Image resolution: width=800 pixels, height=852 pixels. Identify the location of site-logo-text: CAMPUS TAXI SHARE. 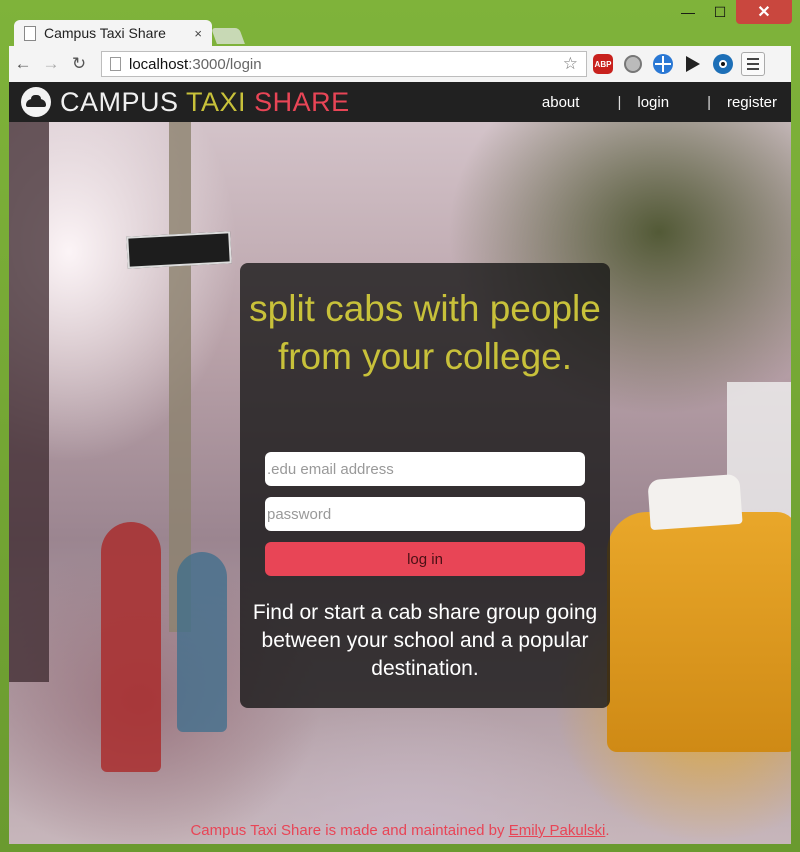
(205, 102).